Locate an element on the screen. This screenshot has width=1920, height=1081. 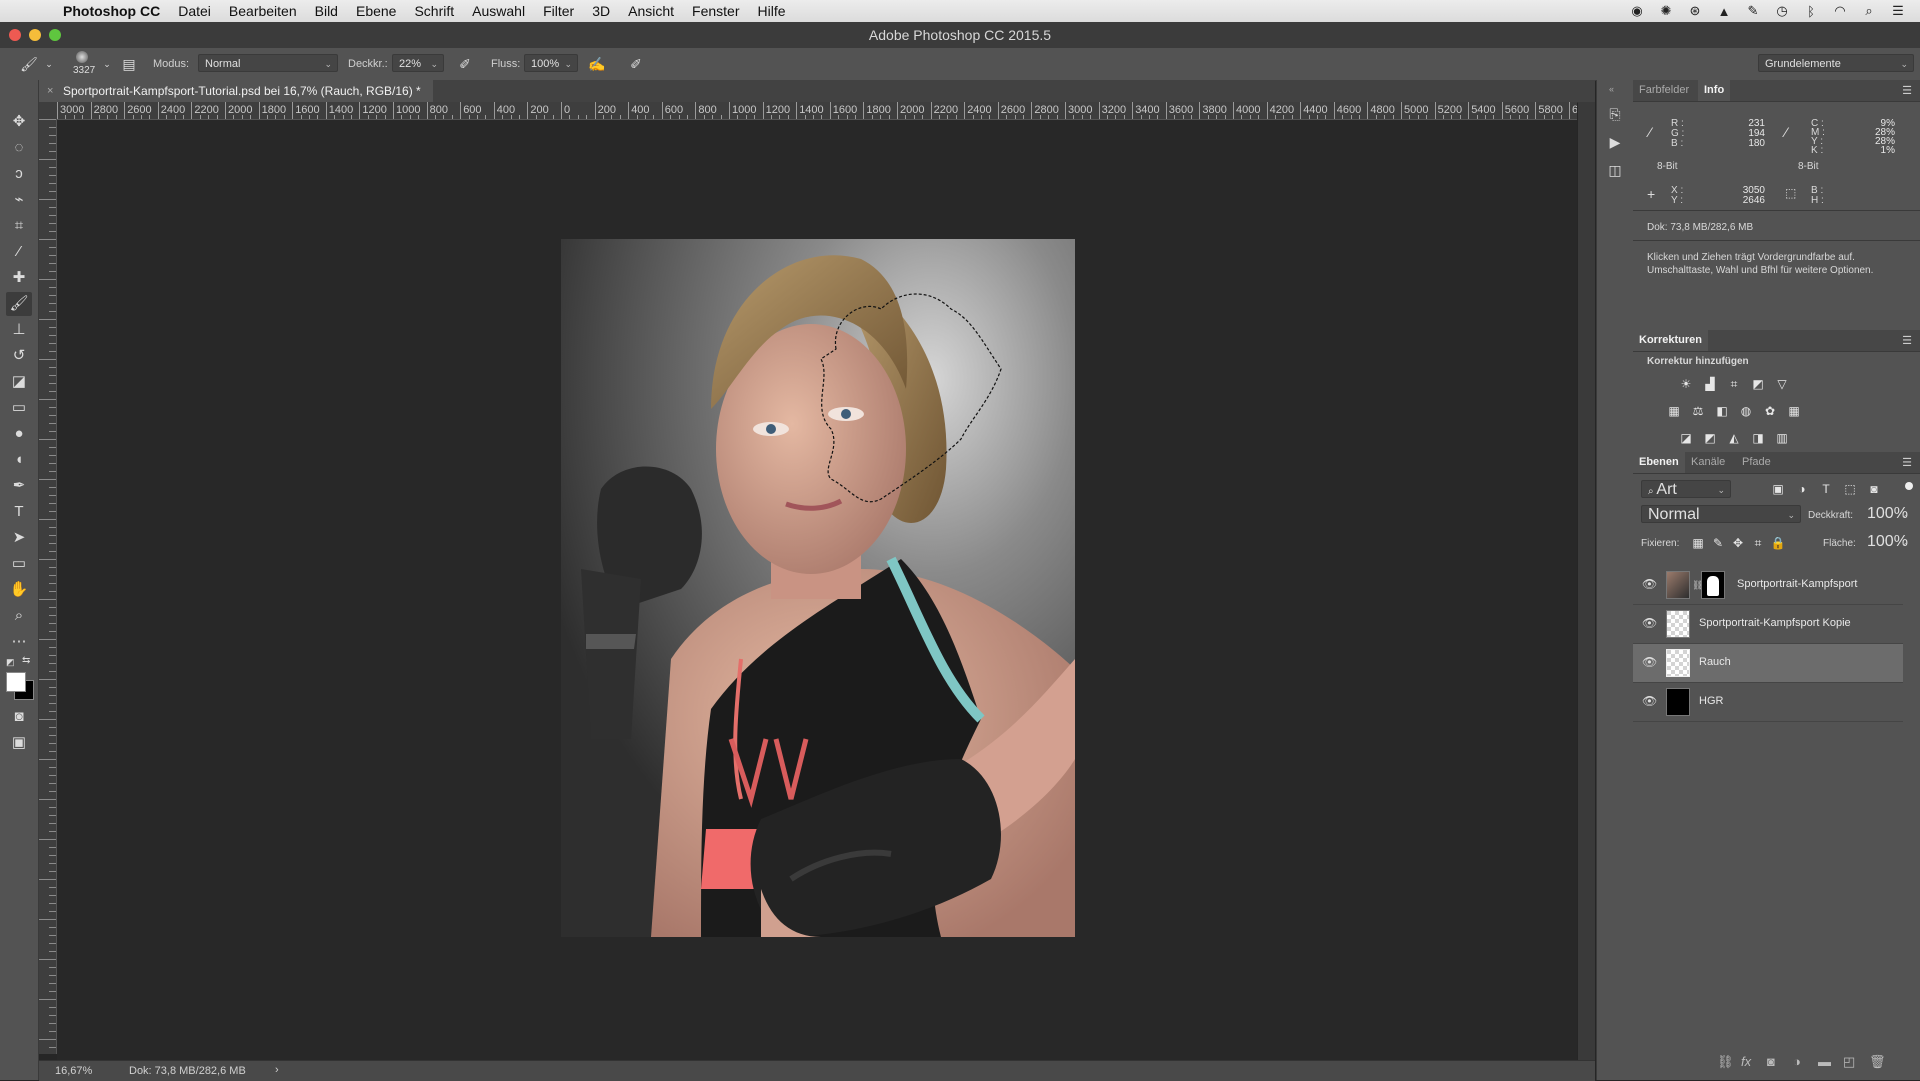
hand-tool-icon: ✋ is located at coordinates (19, 590).